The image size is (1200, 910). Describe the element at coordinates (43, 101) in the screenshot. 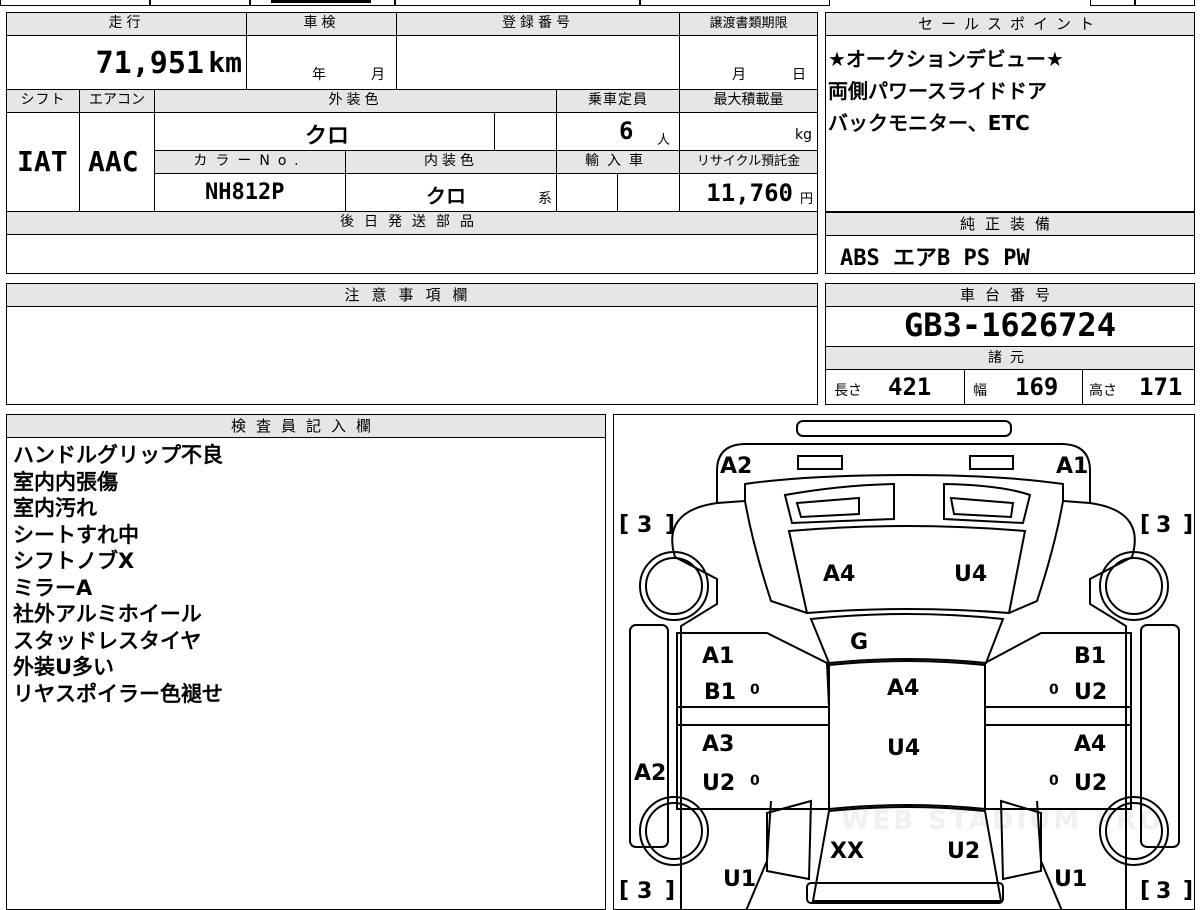

I see `shift-header: シフト` at that location.